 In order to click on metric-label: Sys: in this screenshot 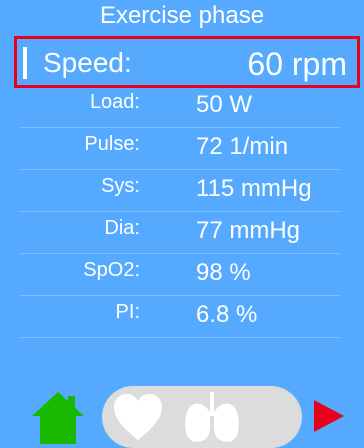, I will do `click(120, 186)`.